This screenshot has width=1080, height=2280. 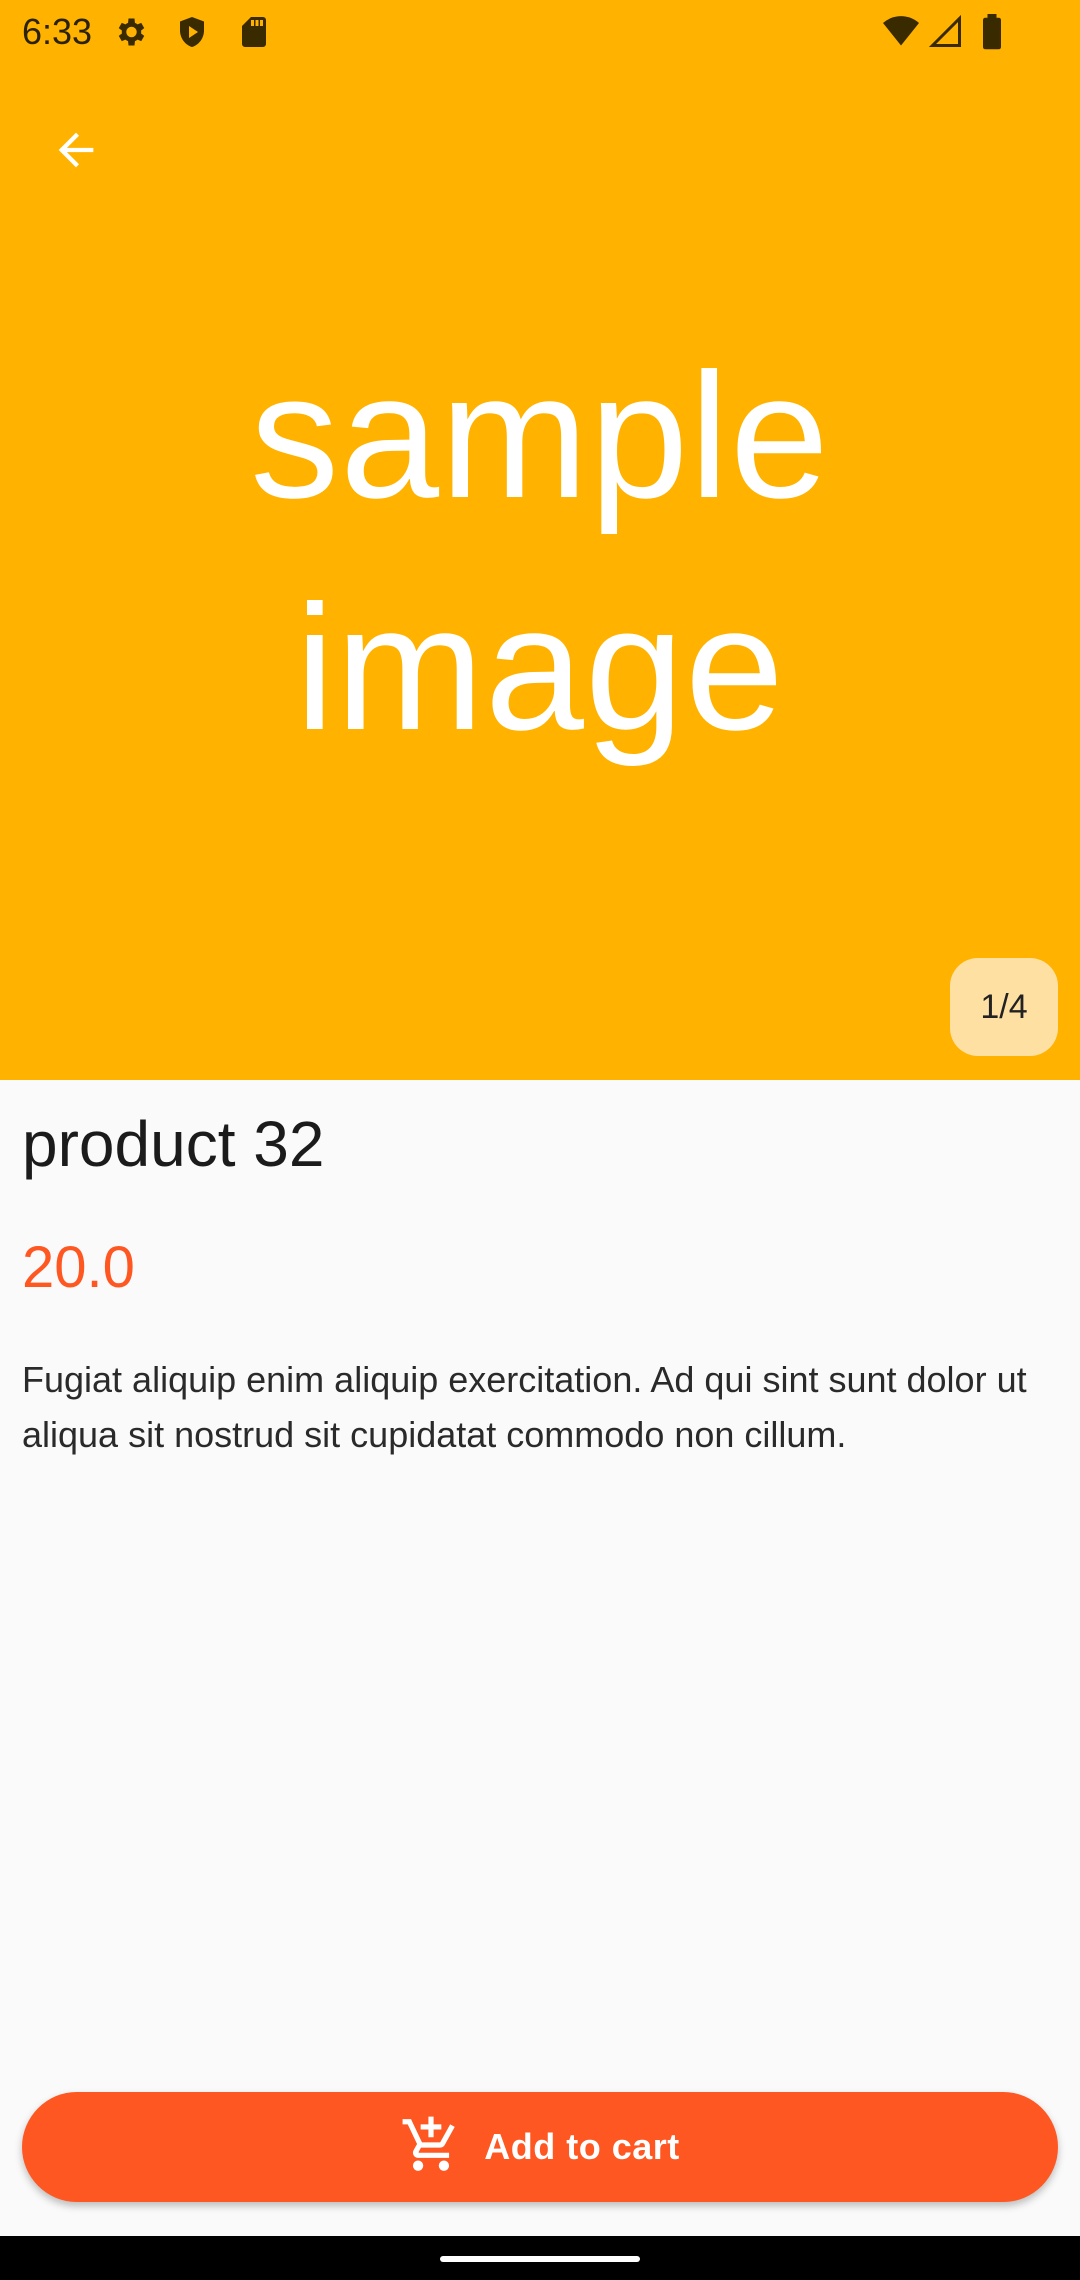 I want to click on shield-play-icon, so click(x=192, y=32).